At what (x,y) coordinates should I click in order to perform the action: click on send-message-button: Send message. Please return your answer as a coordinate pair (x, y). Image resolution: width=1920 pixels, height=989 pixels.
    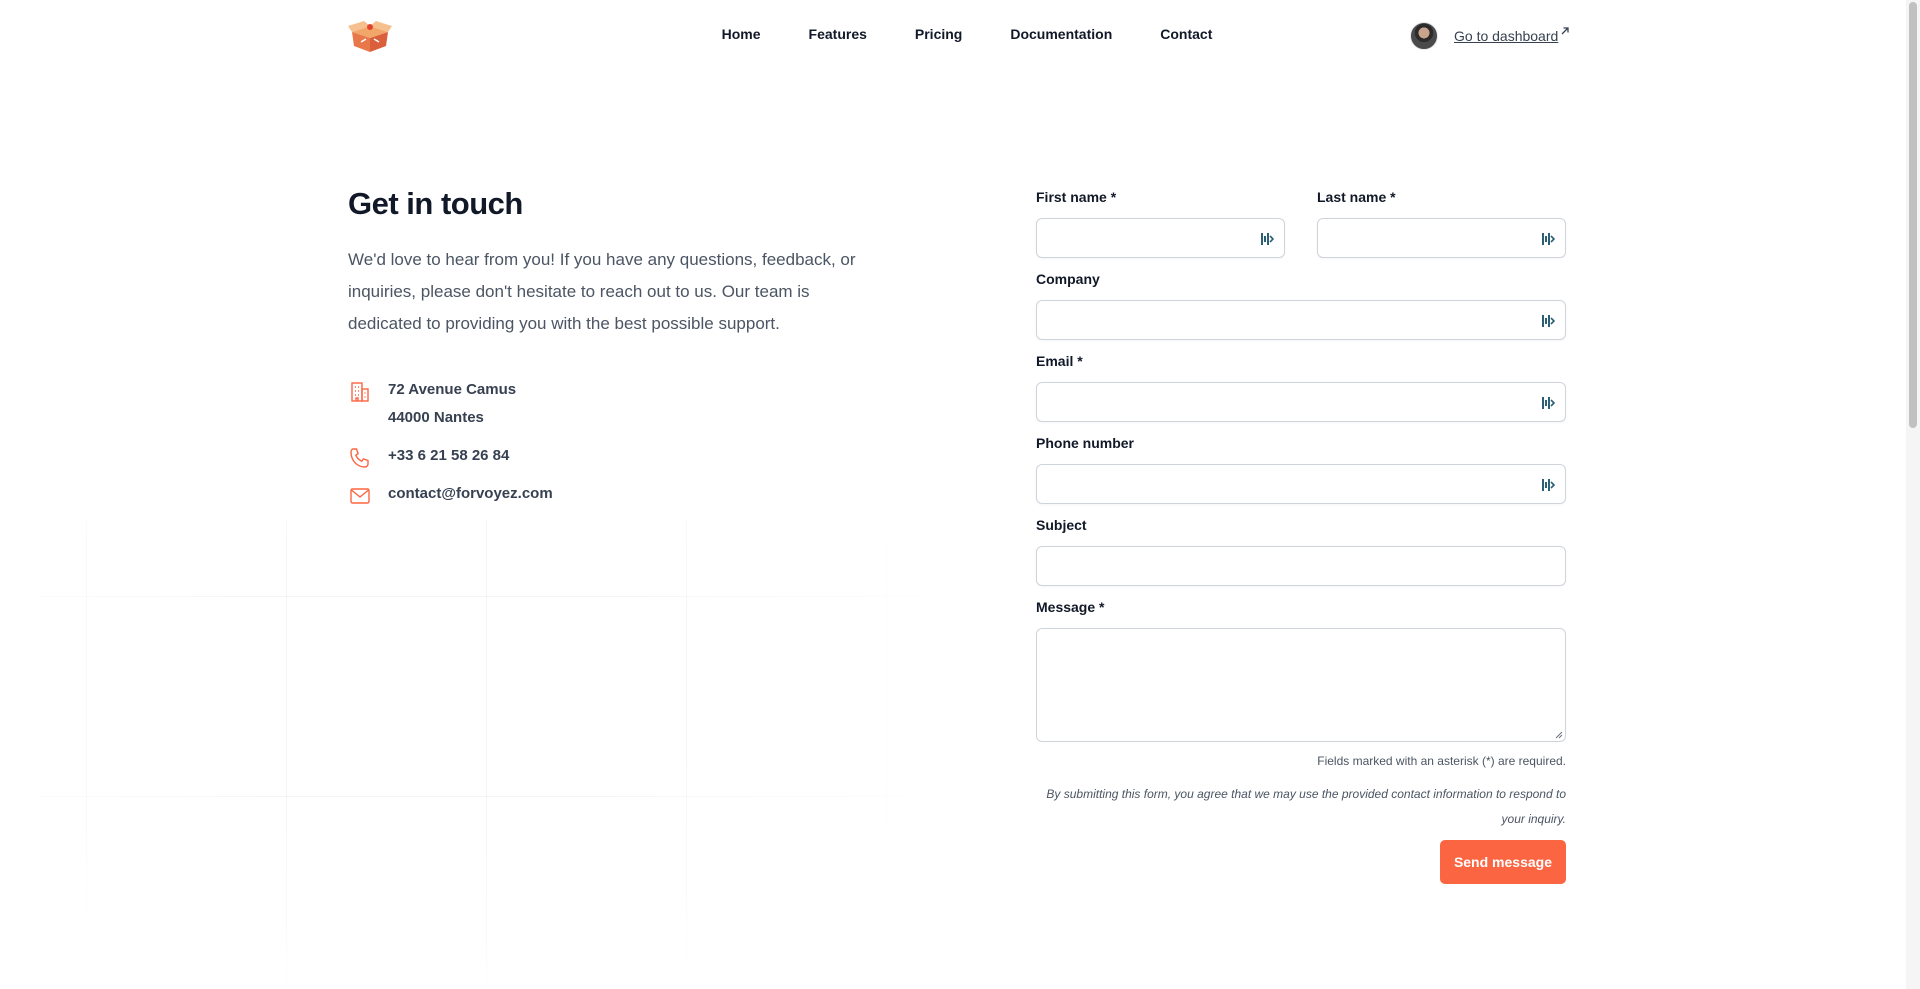
    Looking at the image, I should click on (1502, 862).